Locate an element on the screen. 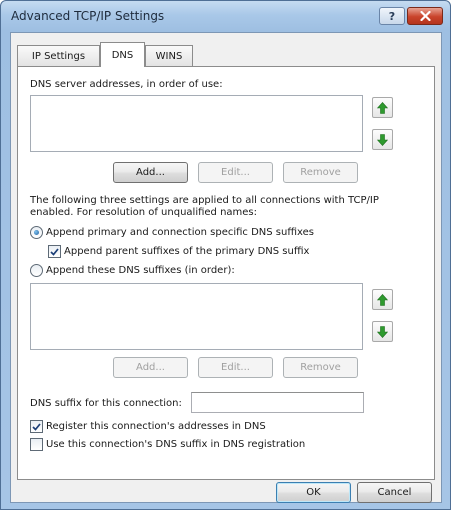 The height and width of the screenshot is (510, 451). register-addresses-checkbox is located at coordinates (36, 426).